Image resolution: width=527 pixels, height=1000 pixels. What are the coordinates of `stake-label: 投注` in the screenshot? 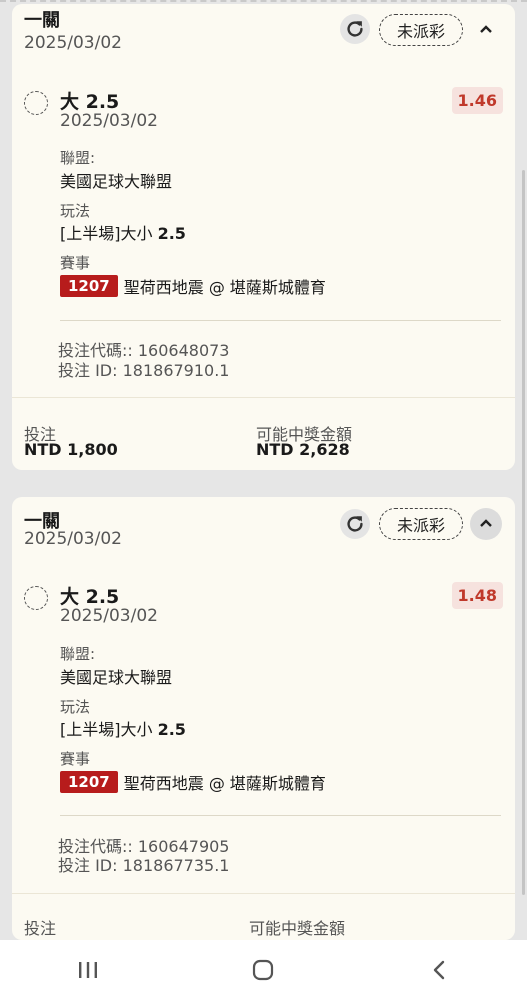 It's located at (40, 928).